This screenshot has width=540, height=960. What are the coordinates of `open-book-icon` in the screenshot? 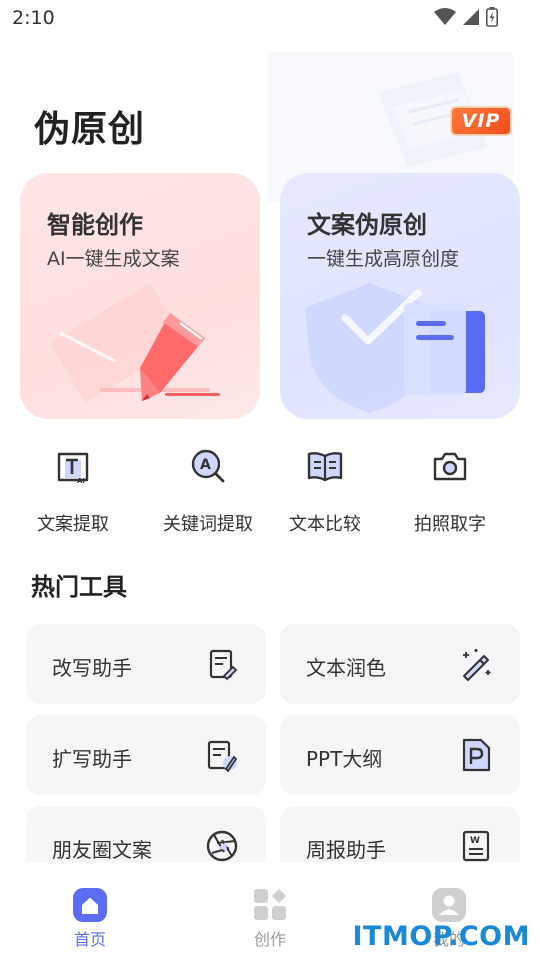 It's located at (325, 467).